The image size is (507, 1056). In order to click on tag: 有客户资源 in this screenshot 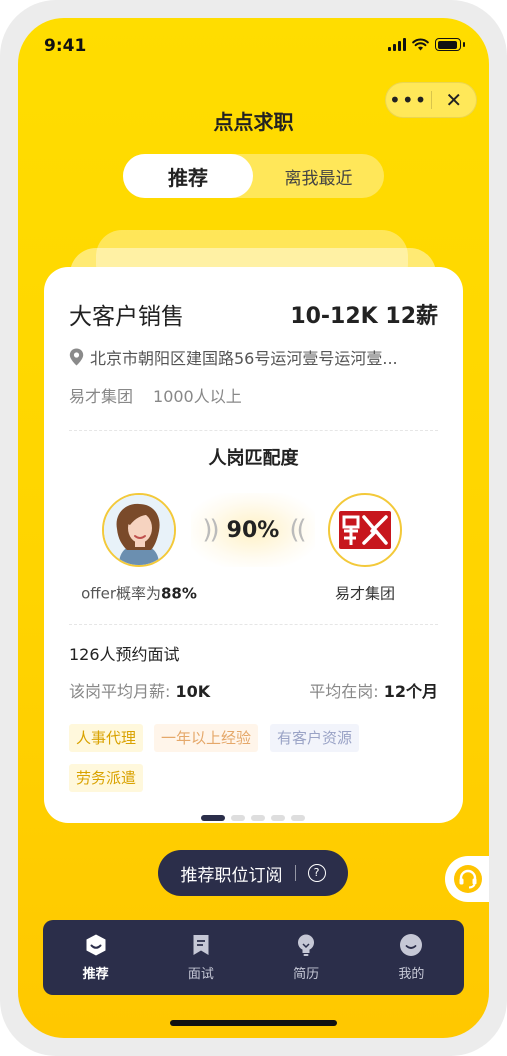, I will do `click(315, 738)`.